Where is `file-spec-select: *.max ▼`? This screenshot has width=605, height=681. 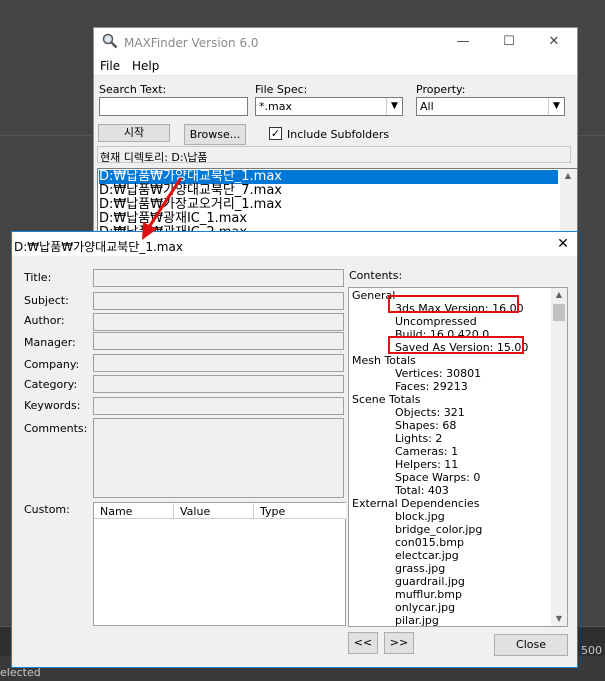 file-spec-select: *.max ▼ is located at coordinates (329, 106).